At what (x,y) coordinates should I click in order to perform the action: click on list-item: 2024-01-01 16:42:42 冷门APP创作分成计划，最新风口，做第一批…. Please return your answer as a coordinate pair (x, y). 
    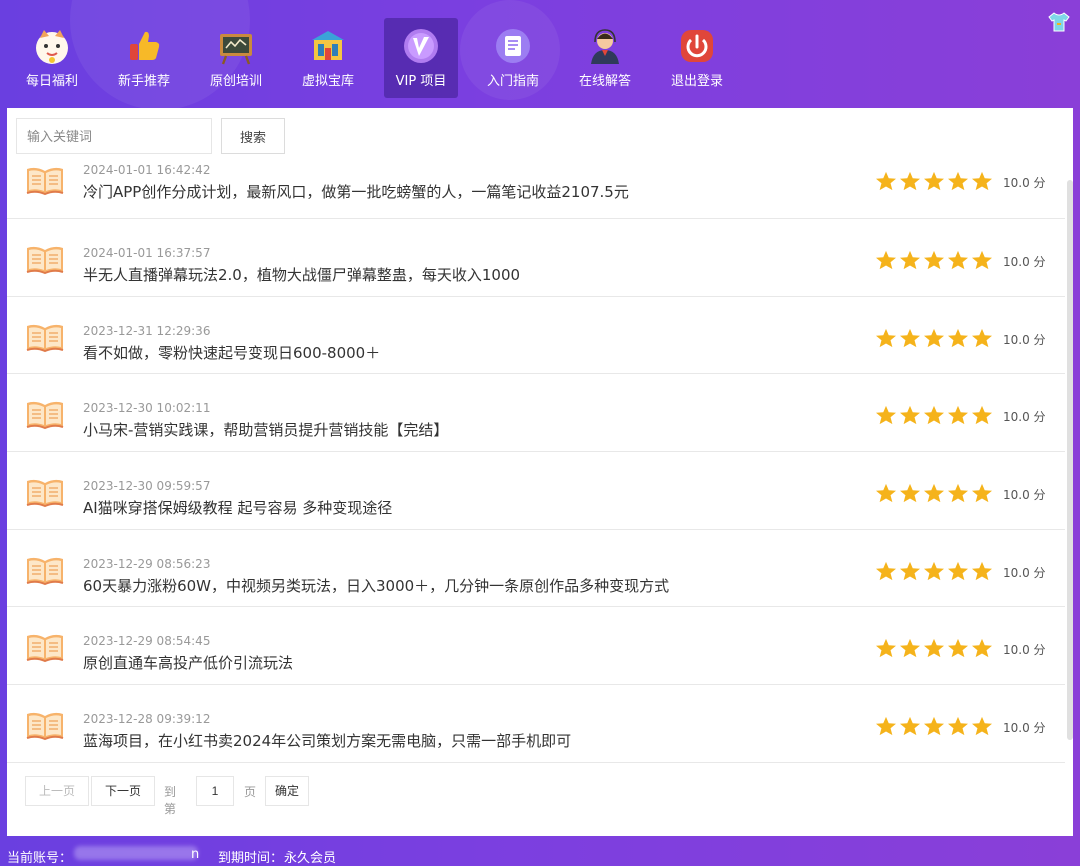
    Looking at the image, I should click on (536, 184).